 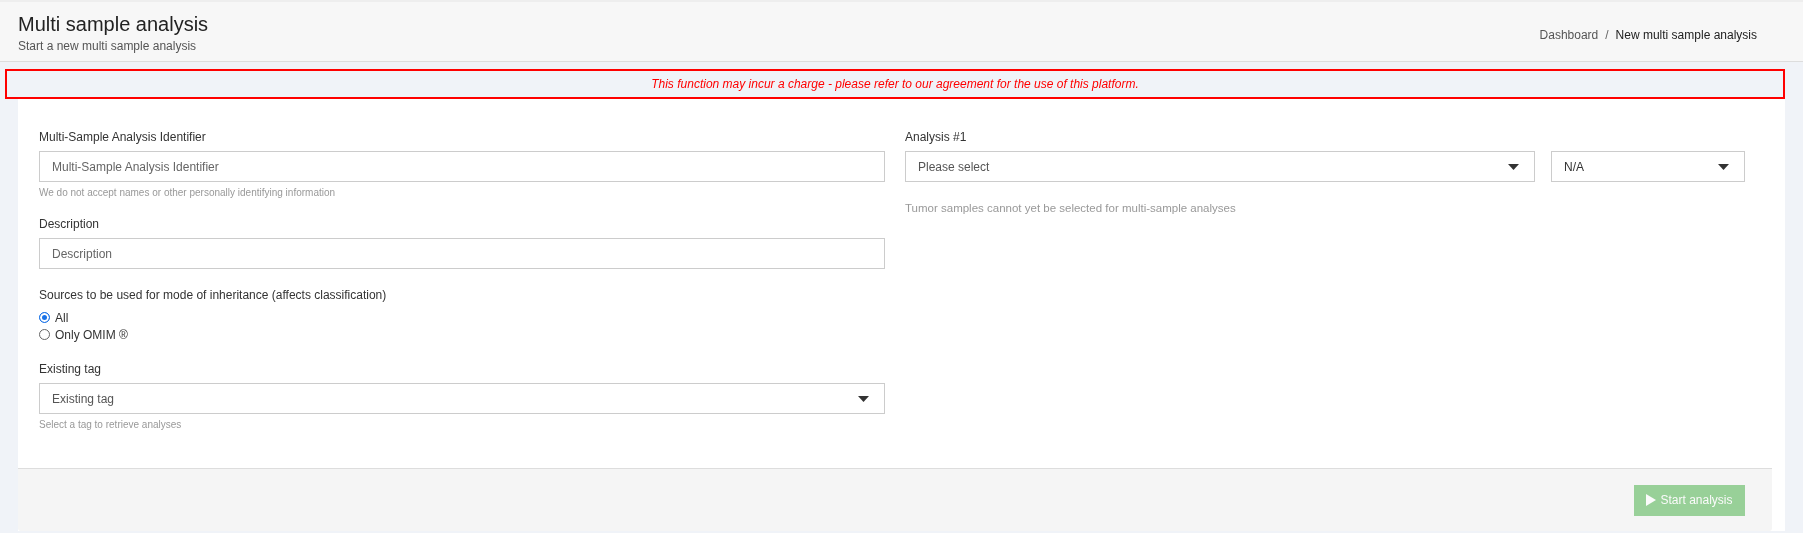 I want to click on analysis-select: Please select, so click(x=1220, y=166).